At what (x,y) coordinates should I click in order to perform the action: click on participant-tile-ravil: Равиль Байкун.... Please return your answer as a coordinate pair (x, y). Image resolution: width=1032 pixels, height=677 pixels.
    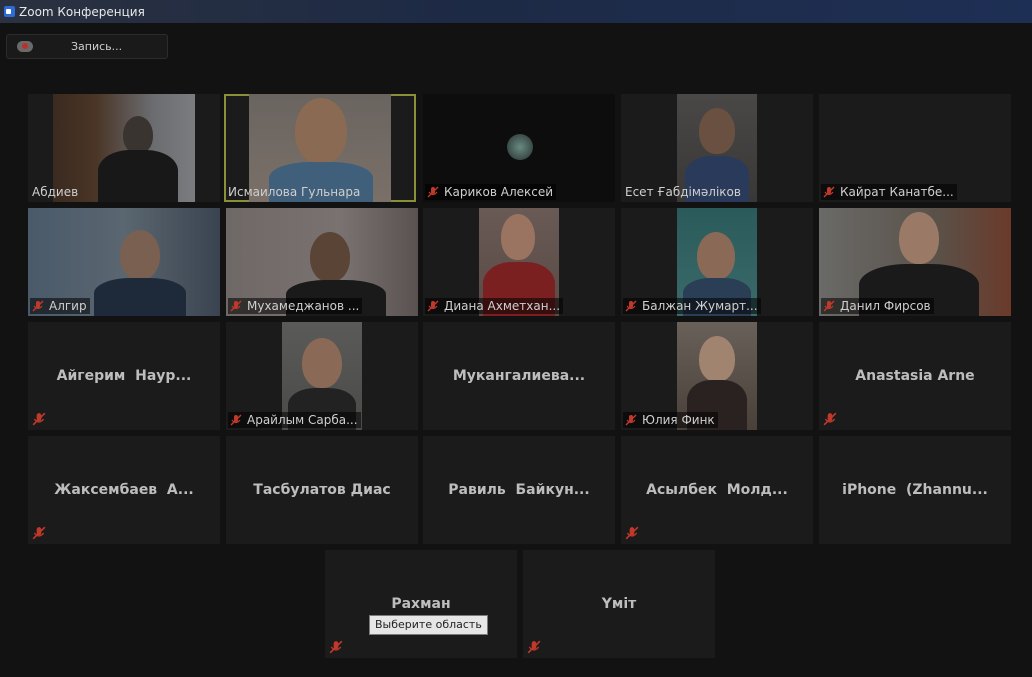
    Looking at the image, I should click on (519, 490).